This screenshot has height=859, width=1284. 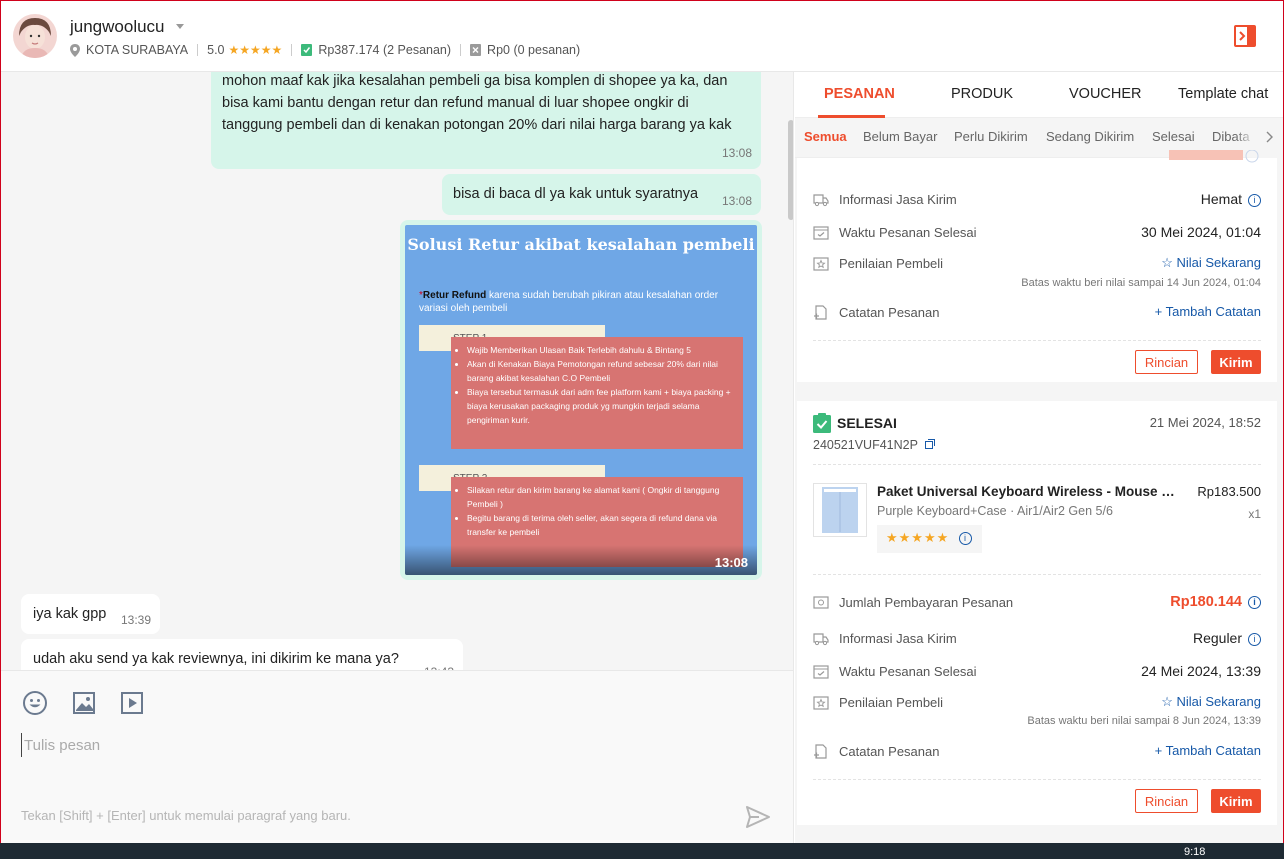 I want to click on completed-value: 30 Mei 2024, 01:04, so click(x=1201, y=232).